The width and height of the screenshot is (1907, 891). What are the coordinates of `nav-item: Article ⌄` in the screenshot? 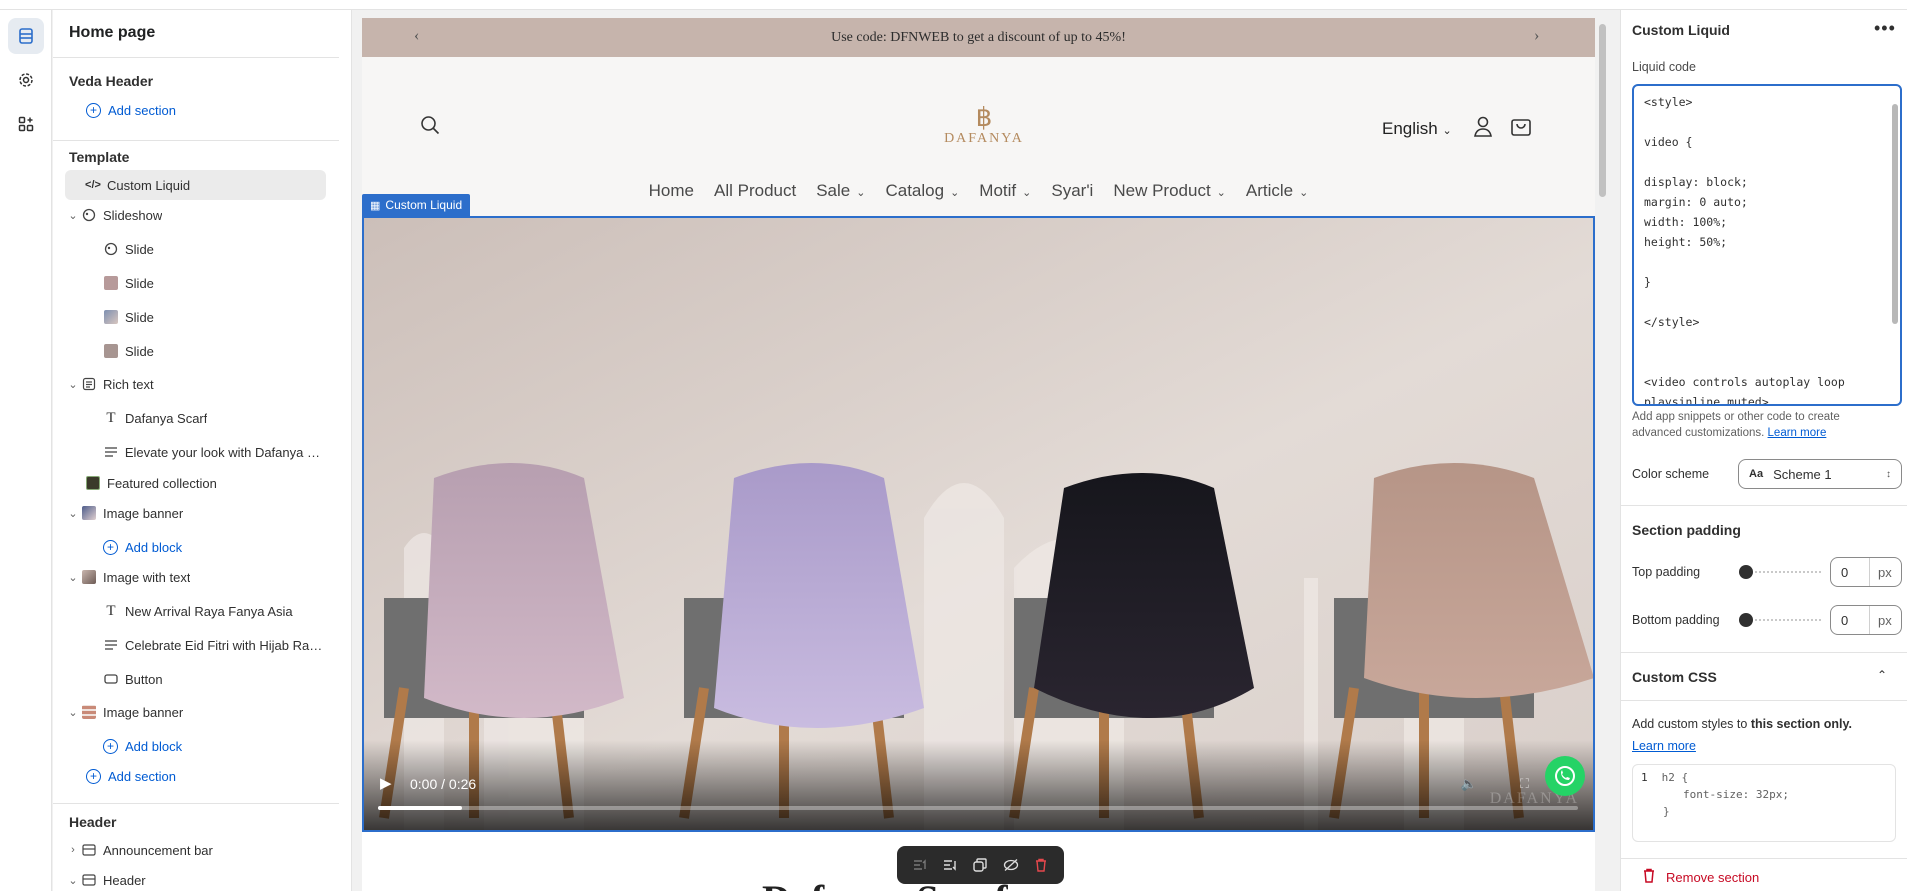 It's located at (1277, 191).